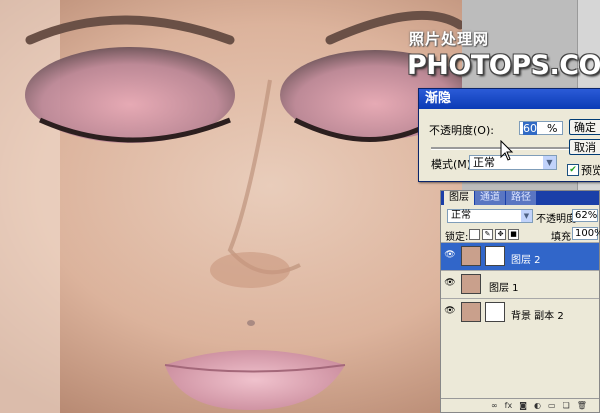  What do you see at coordinates (459, 198) in the screenshot?
I see `tab-layers: 图层` at bounding box center [459, 198].